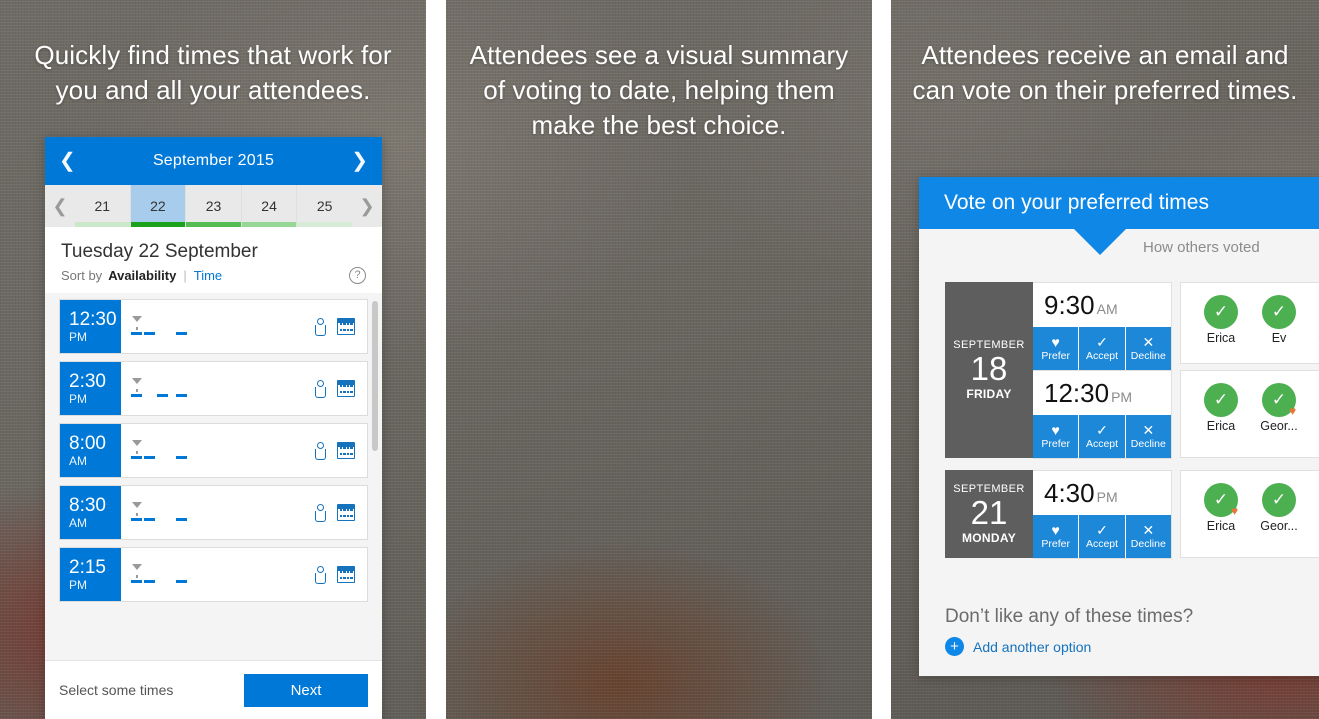 Image resolution: width=1319 pixels, height=719 pixels. Describe the element at coordinates (213, 326) in the screenshot. I see `time-slot-row: 12:30 PM` at that location.